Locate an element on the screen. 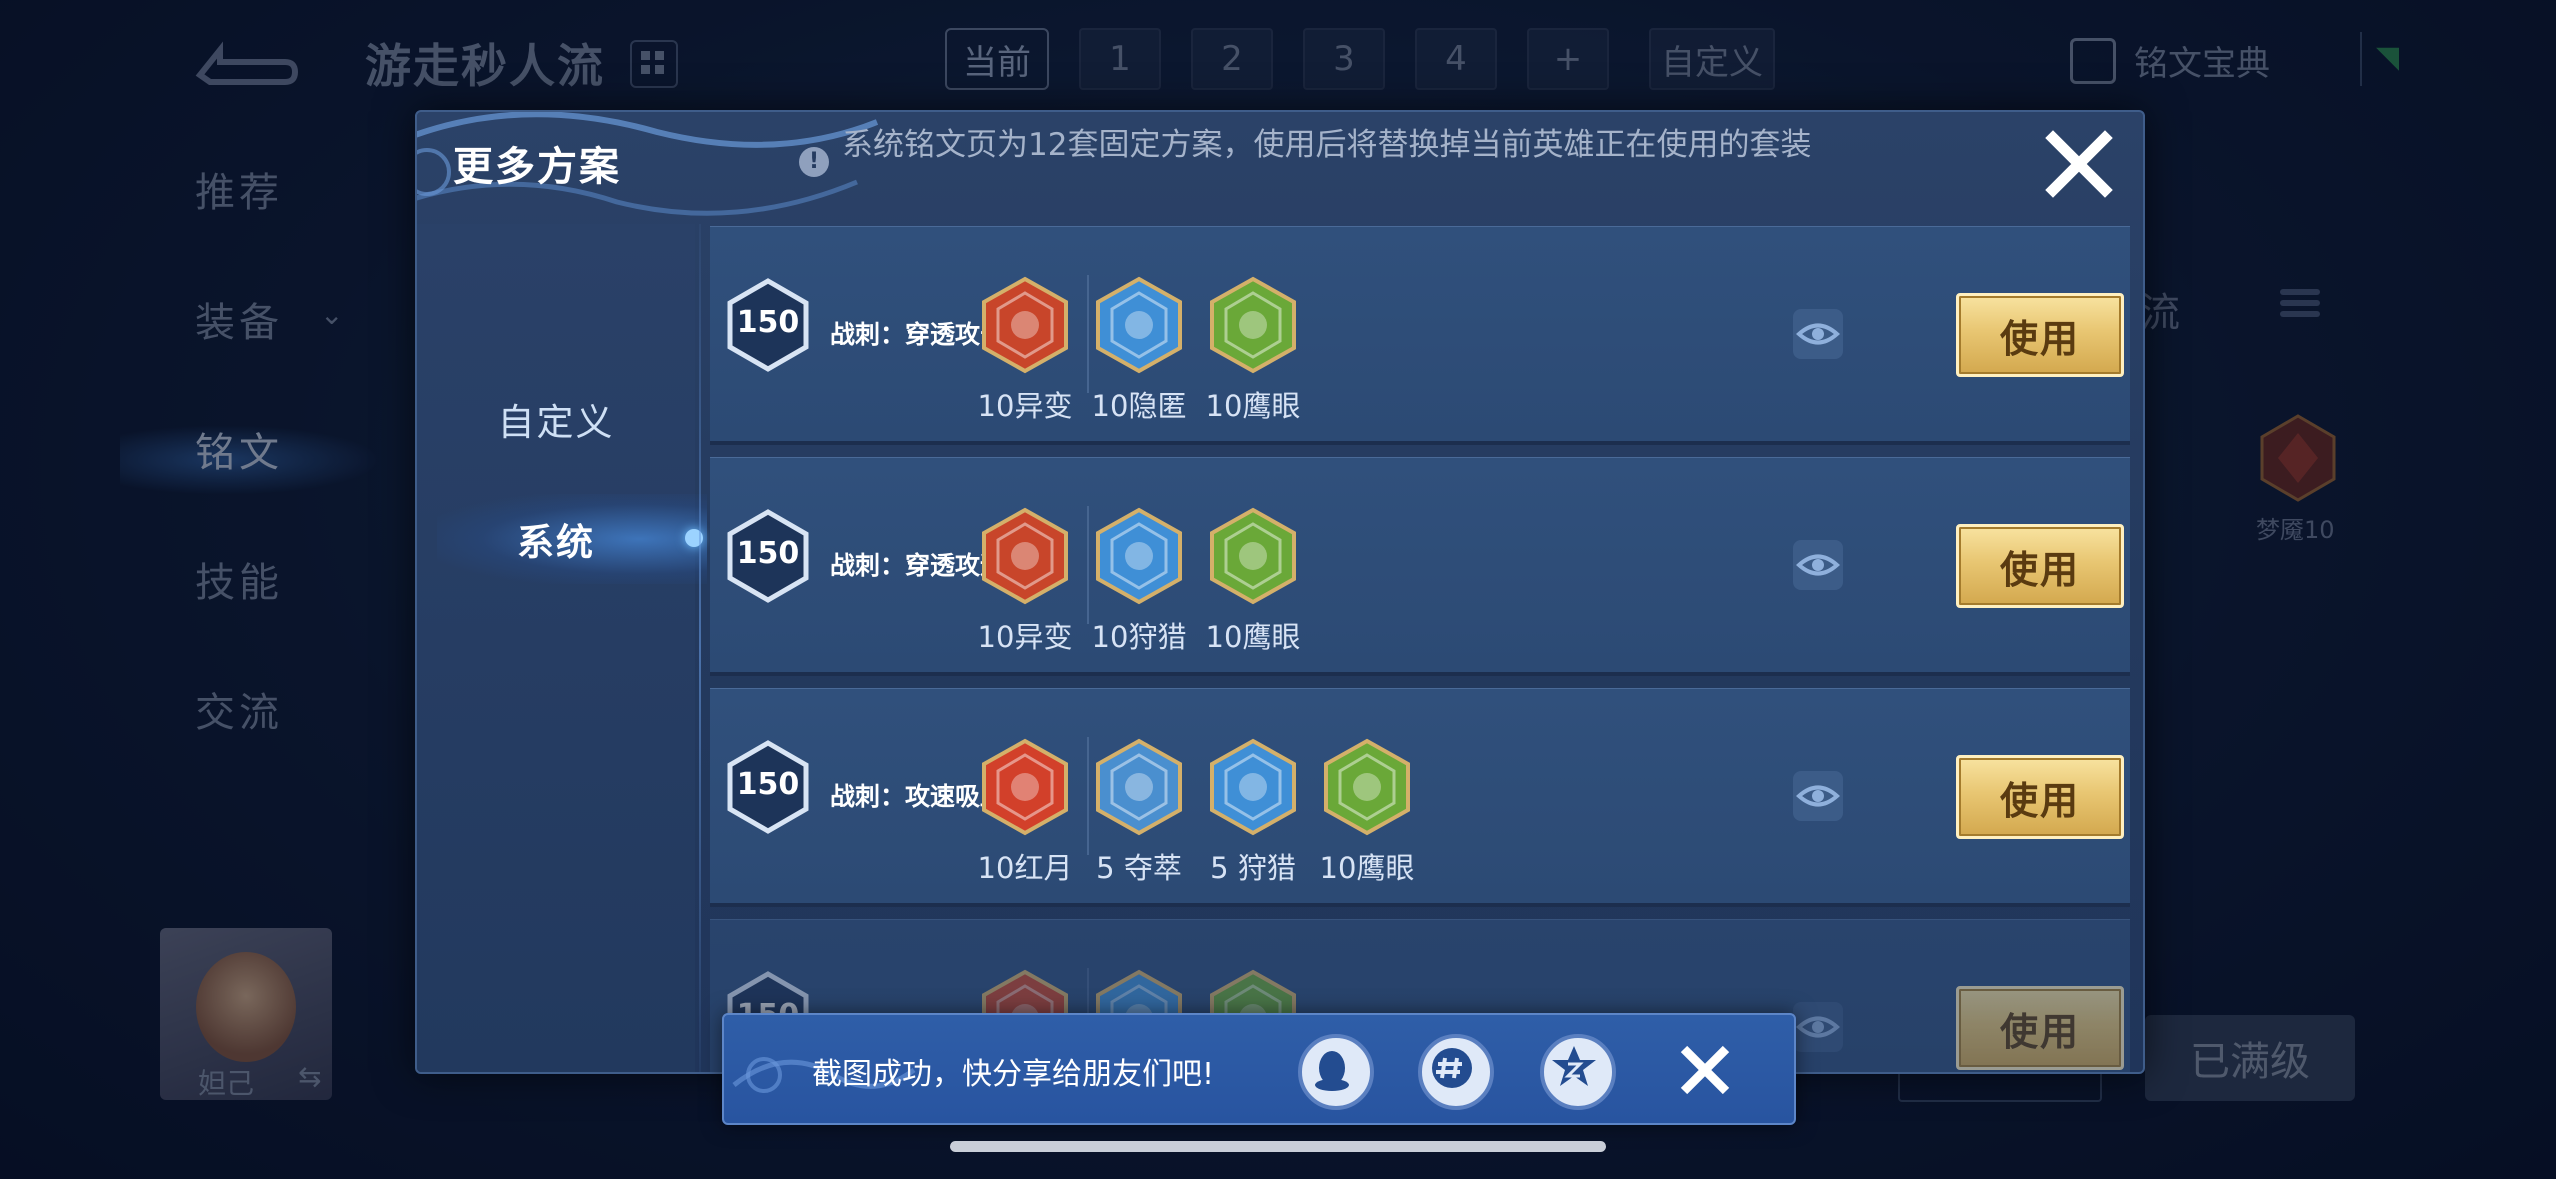 The image size is (2556, 1179). build-title: 游走秒人流 is located at coordinates (485, 66).